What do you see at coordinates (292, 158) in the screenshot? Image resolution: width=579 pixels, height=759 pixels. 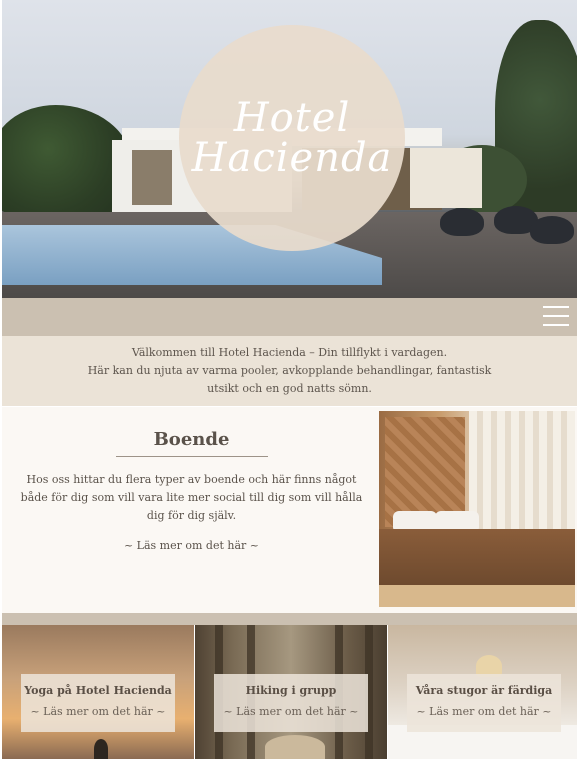 I see `logo-text-line2: Hacienda` at bounding box center [292, 158].